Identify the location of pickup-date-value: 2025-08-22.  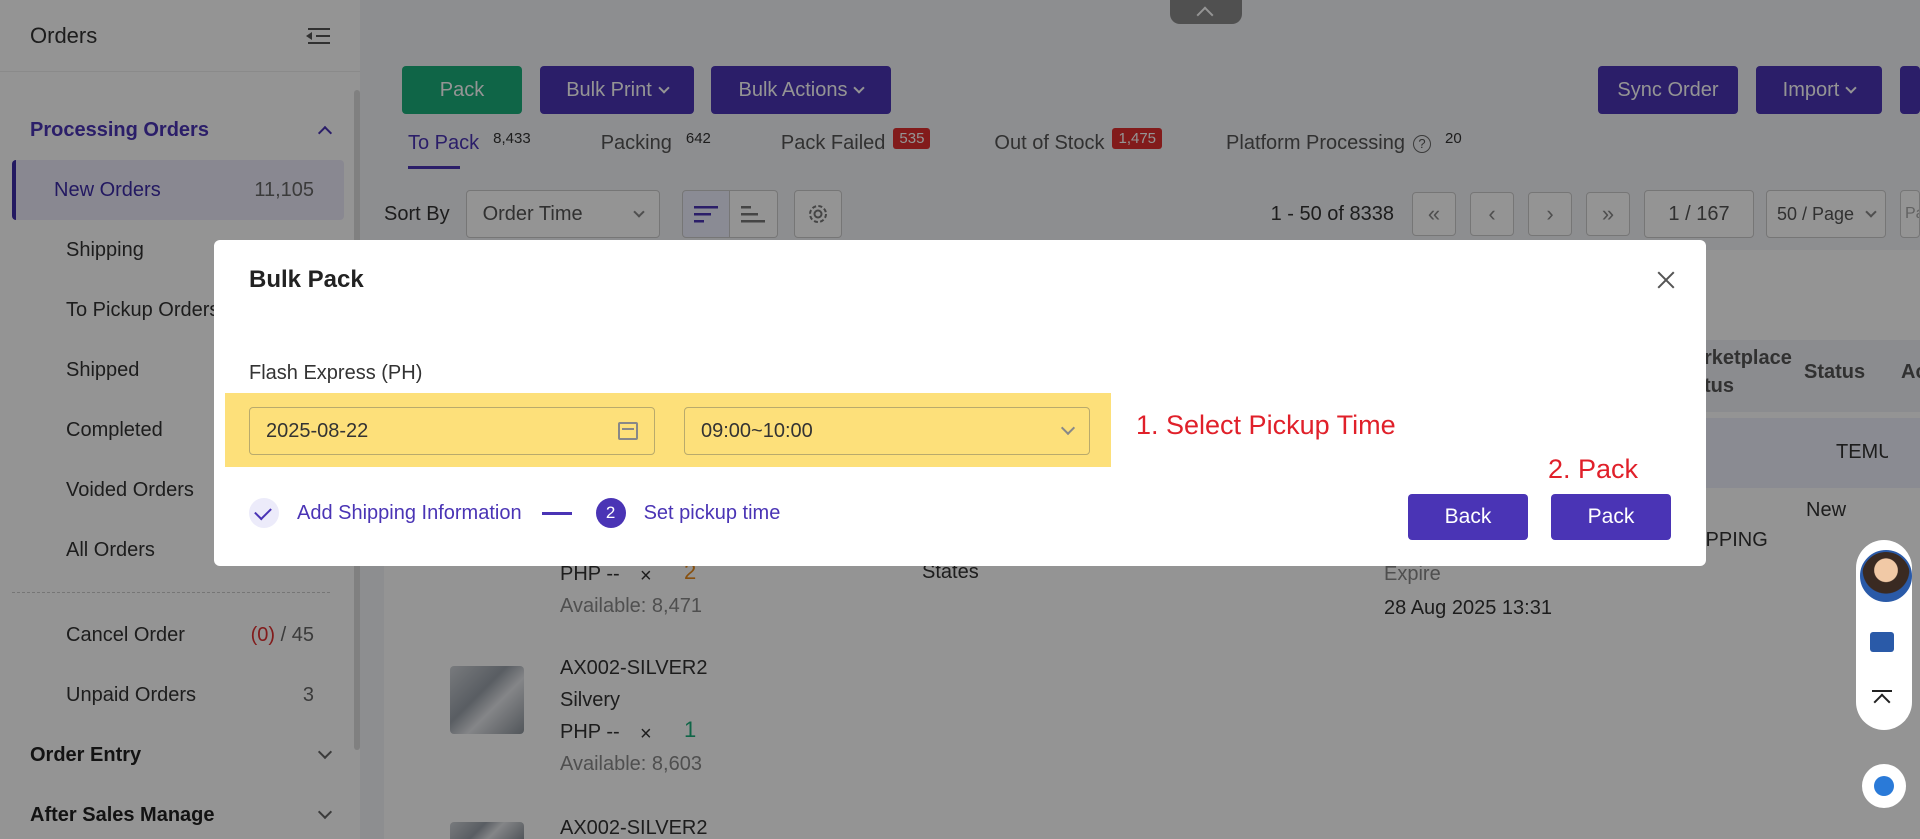
(317, 430).